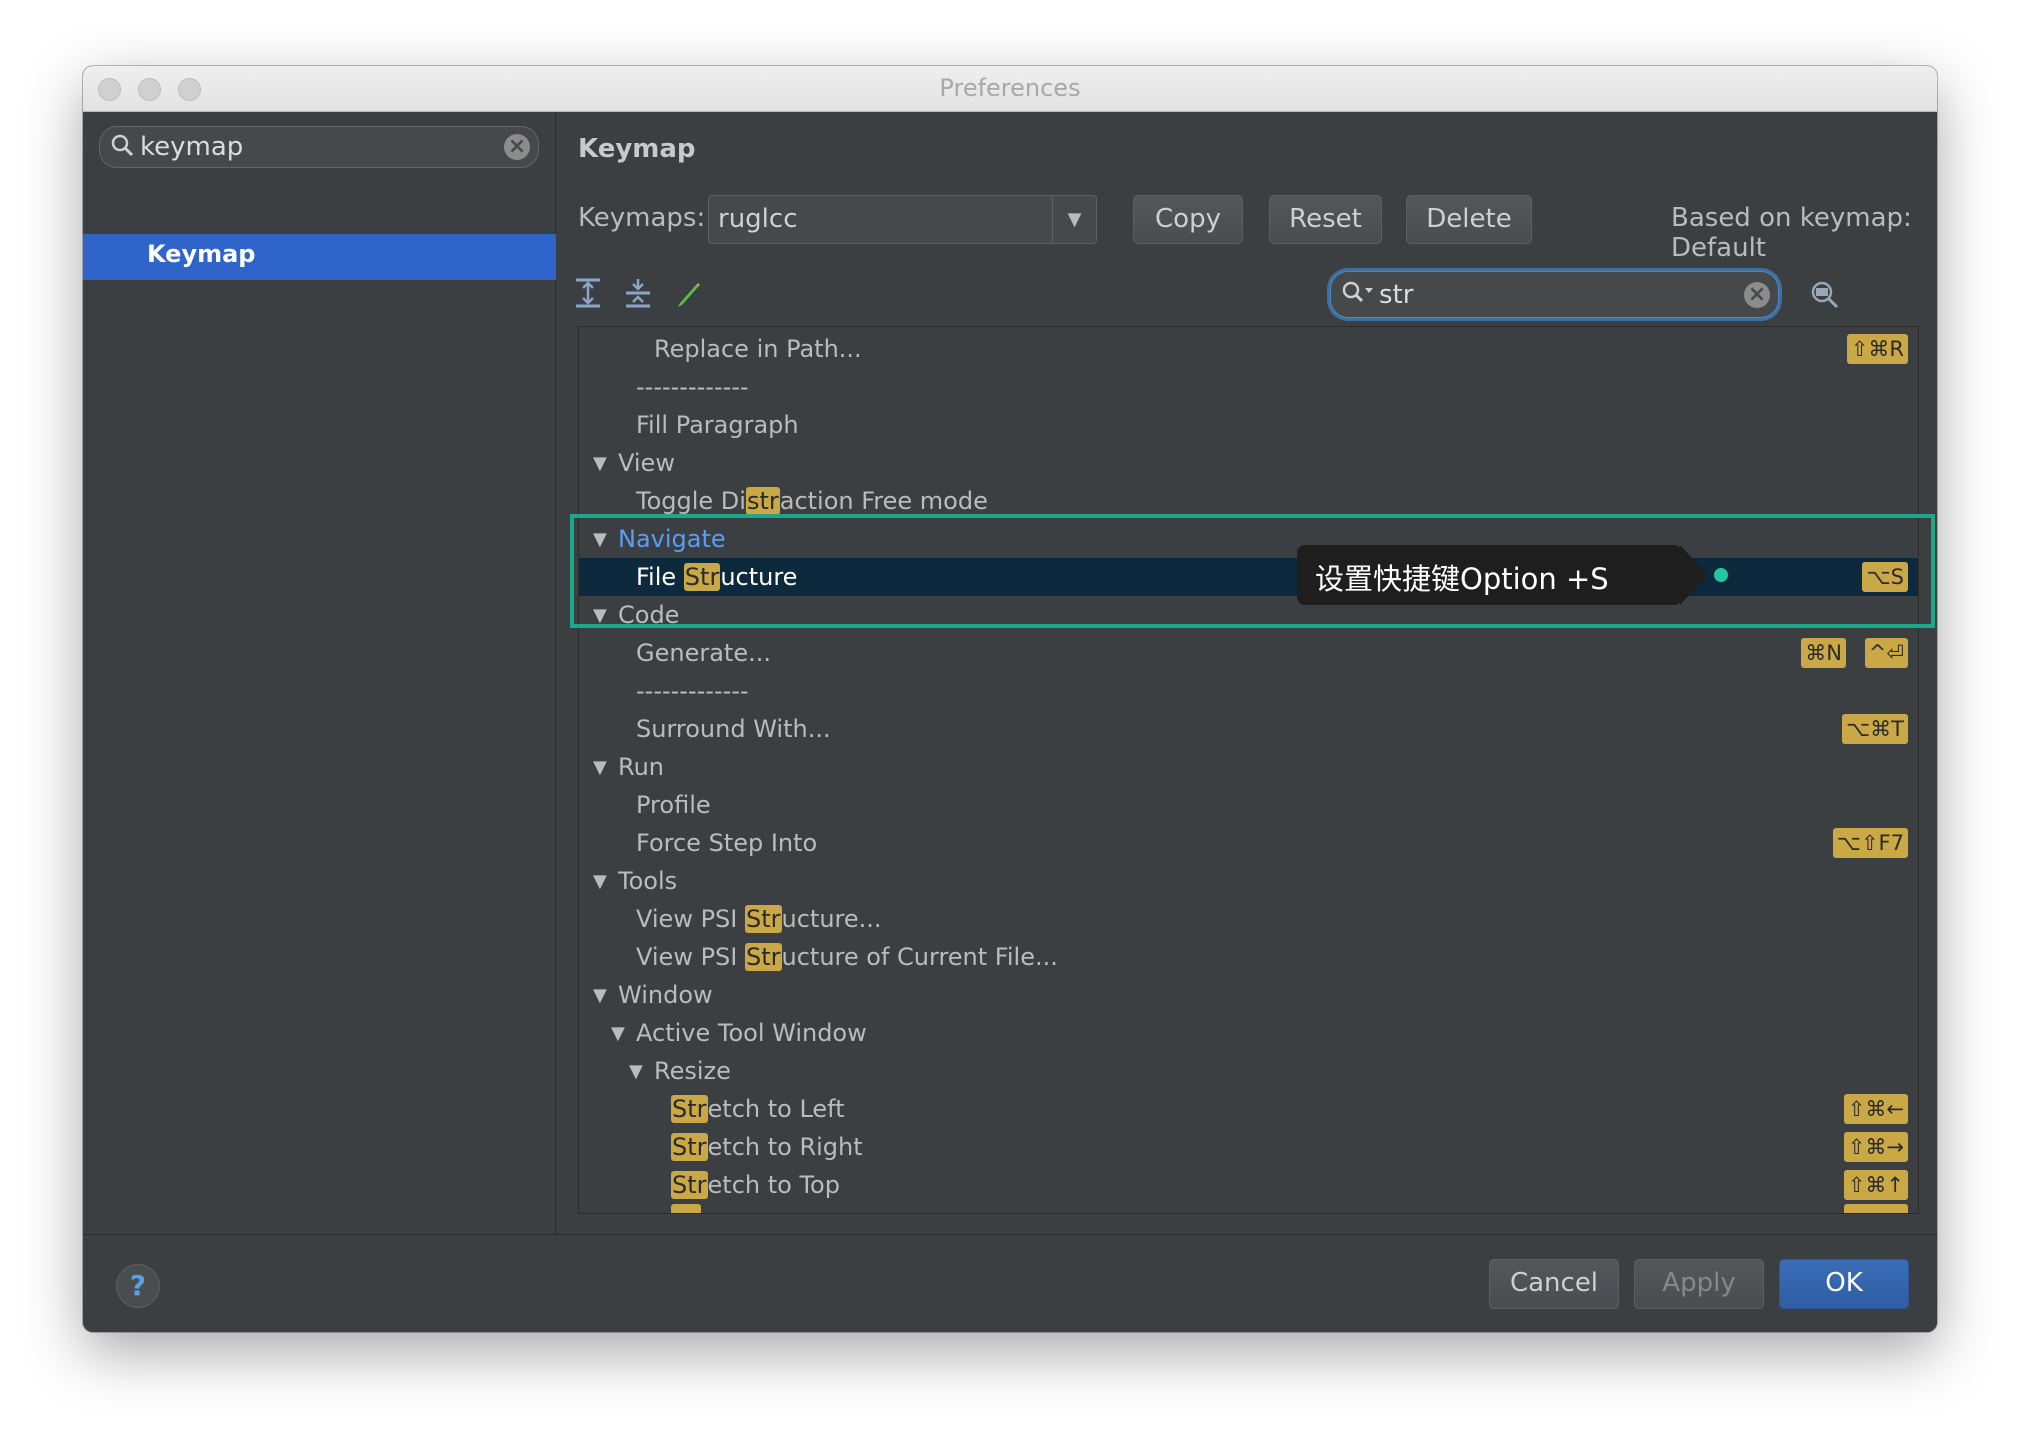 This screenshot has height=1430, width=2019. I want to click on tree-group-tools: ▼ Tools, so click(1248, 881).